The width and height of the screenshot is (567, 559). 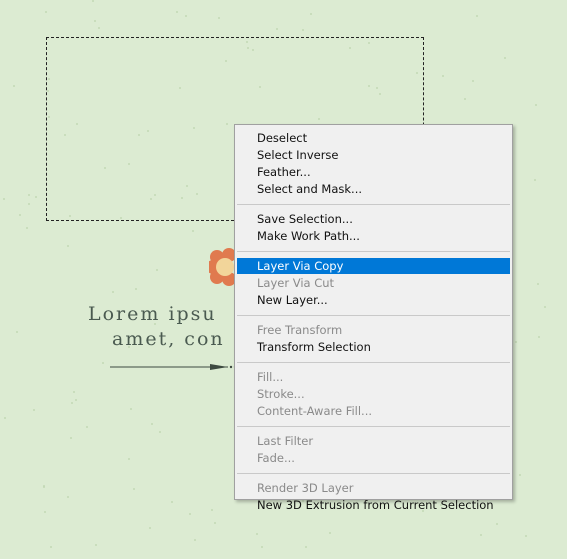 What do you see at coordinates (373, 155) in the screenshot?
I see `menu-item-select-inverse: Select Inverse` at bounding box center [373, 155].